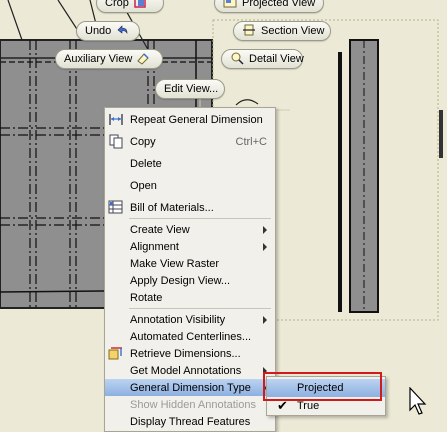 The height and width of the screenshot is (432, 447). I want to click on menu-item-label: Get Model Annotations, so click(186, 370).